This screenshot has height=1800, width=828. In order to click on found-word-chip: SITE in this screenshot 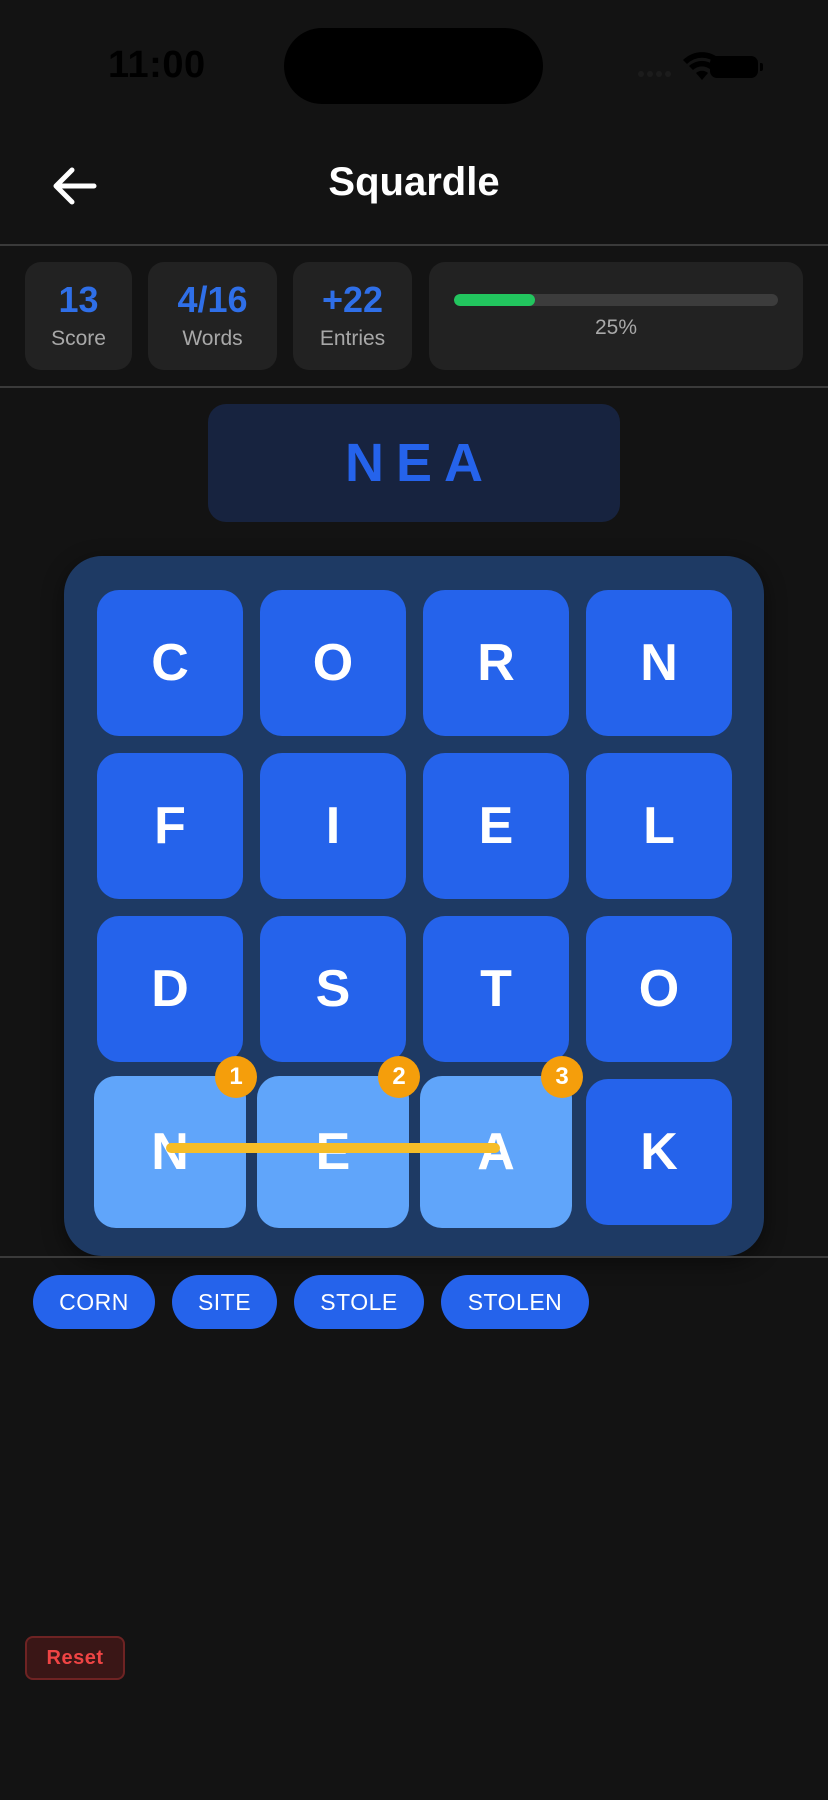, I will do `click(224, 1302)`.